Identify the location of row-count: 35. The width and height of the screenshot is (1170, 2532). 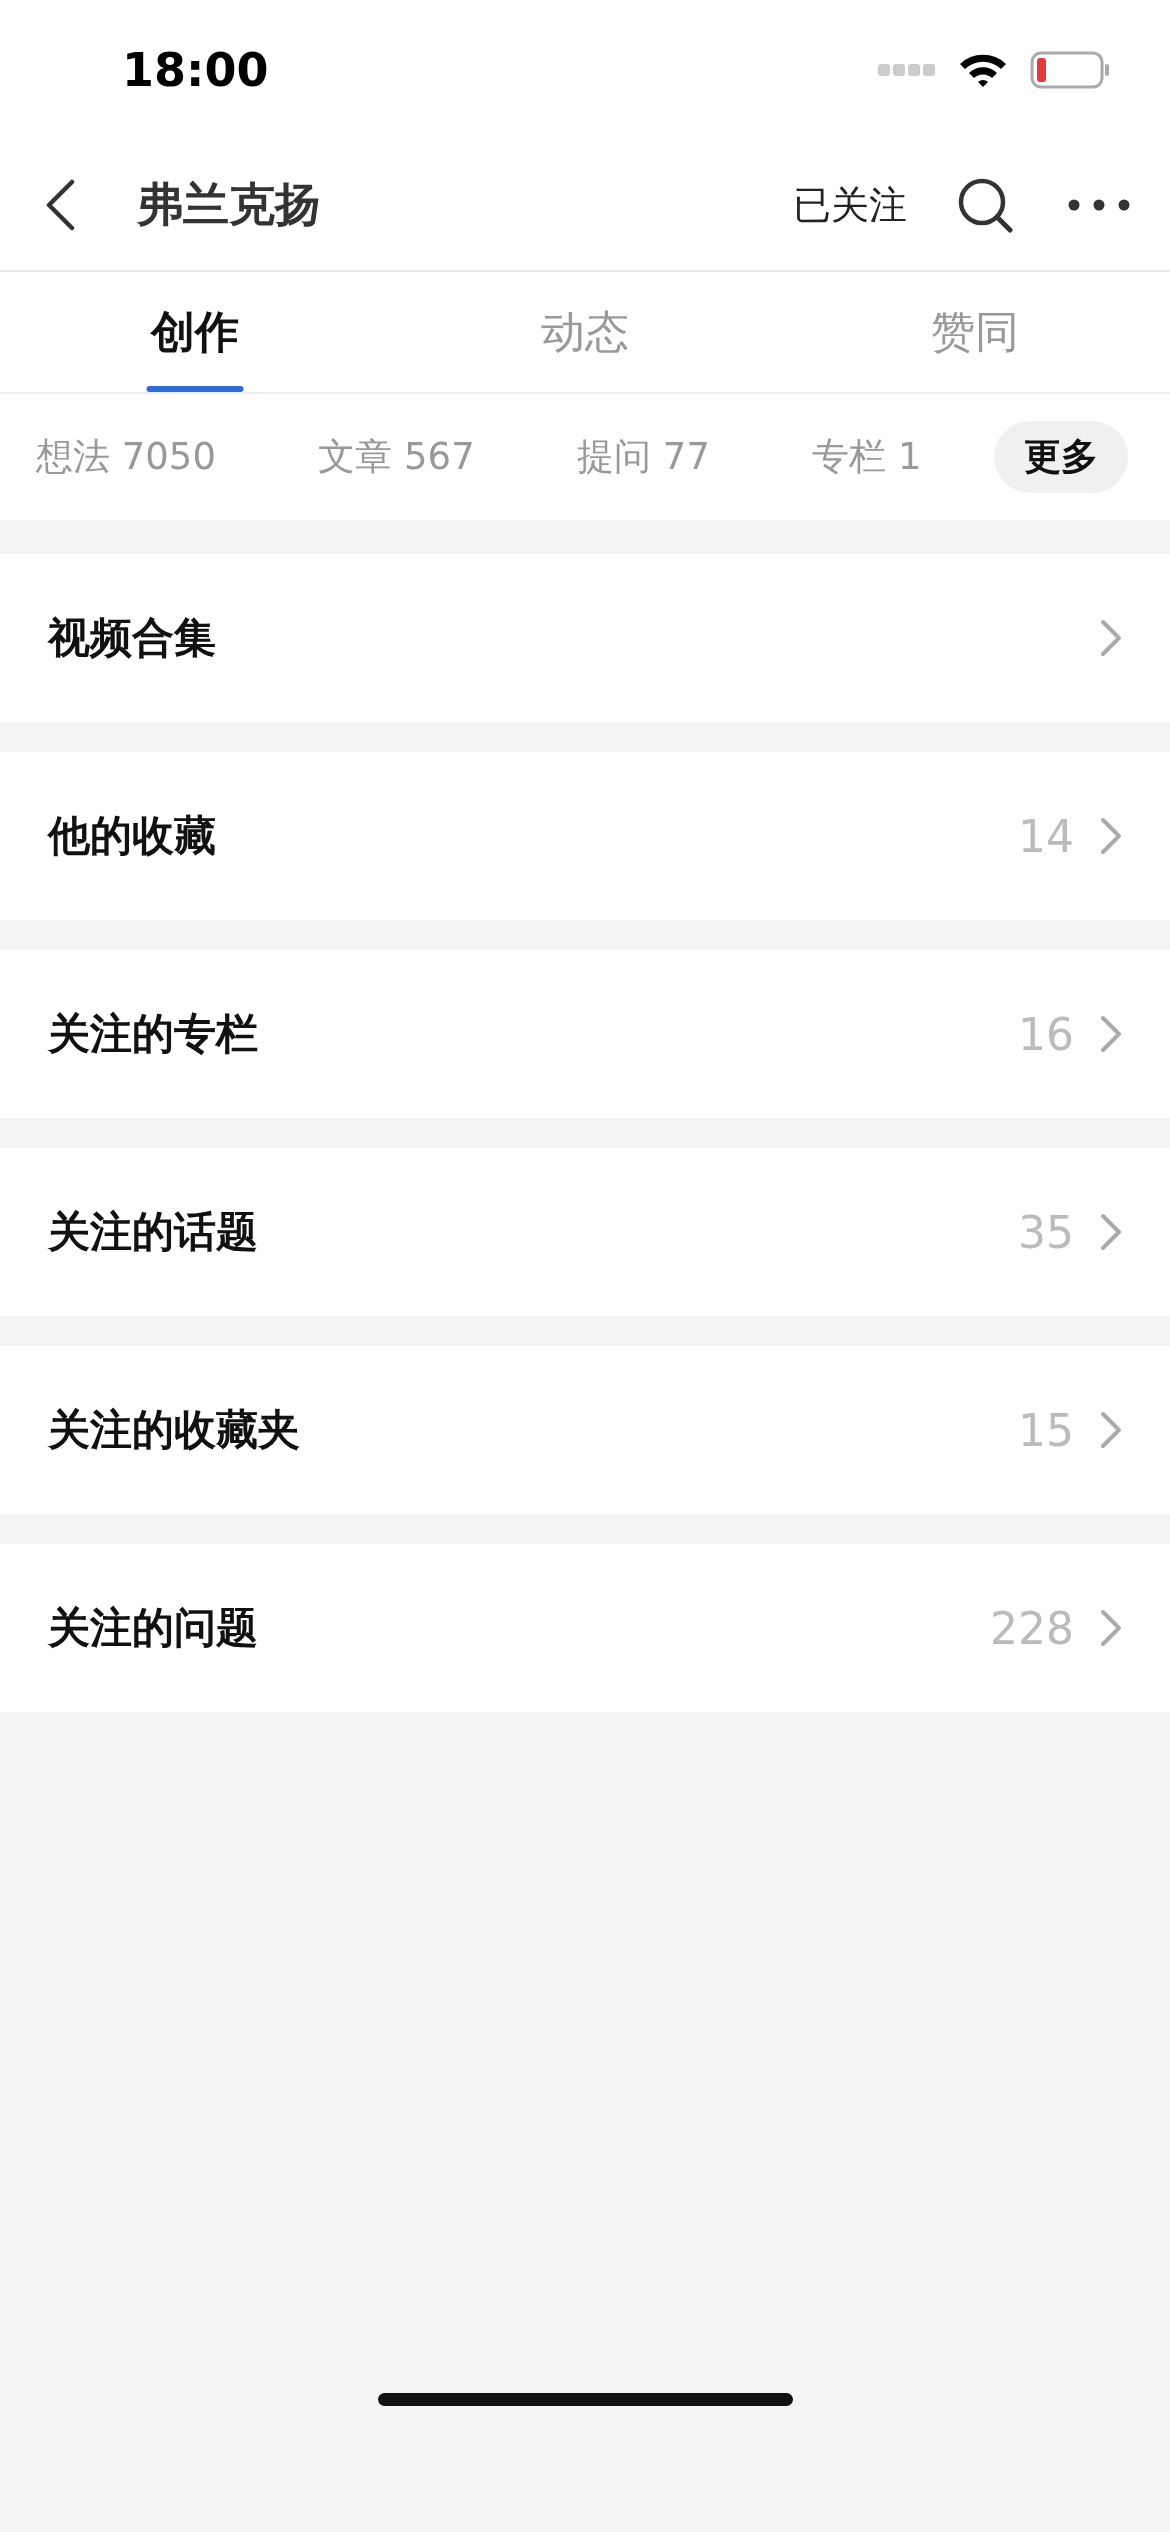
(1046, 1232).